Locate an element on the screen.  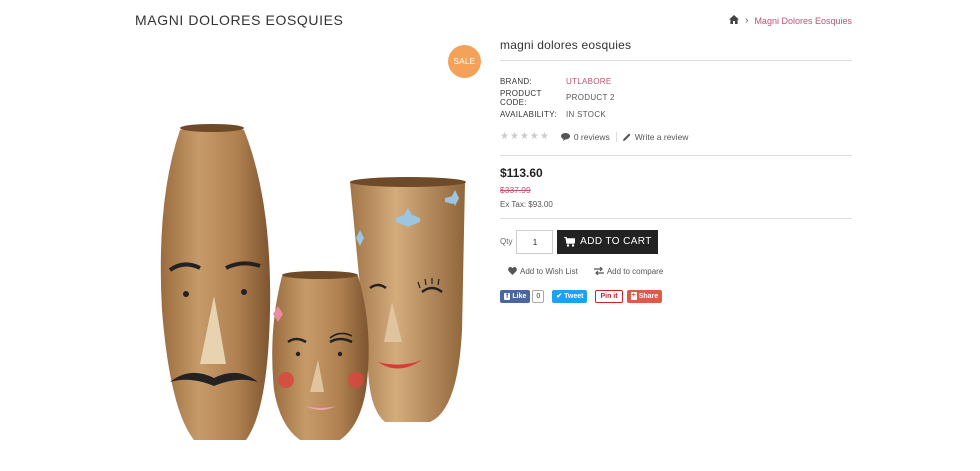
twitter-icon: ✔ is located at coordinates (559, 296).